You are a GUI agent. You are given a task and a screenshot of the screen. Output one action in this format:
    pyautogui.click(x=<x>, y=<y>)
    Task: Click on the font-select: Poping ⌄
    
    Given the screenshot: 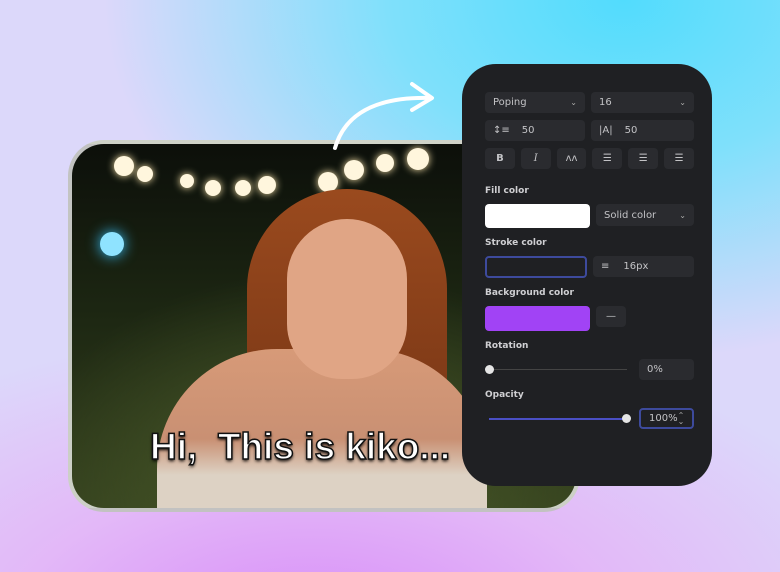 What is the action you would take?
    pyautogui.click(x=535, y=102)
    